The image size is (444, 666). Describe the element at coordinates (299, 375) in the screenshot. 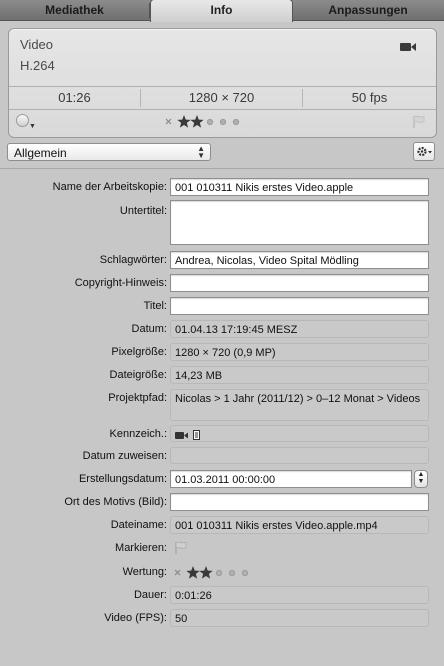

I see `file-size-value: 14,23 MB` at that location.